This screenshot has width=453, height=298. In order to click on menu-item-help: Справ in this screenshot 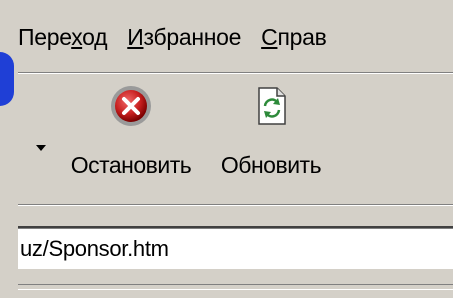, I will do `click(294, 37)`.